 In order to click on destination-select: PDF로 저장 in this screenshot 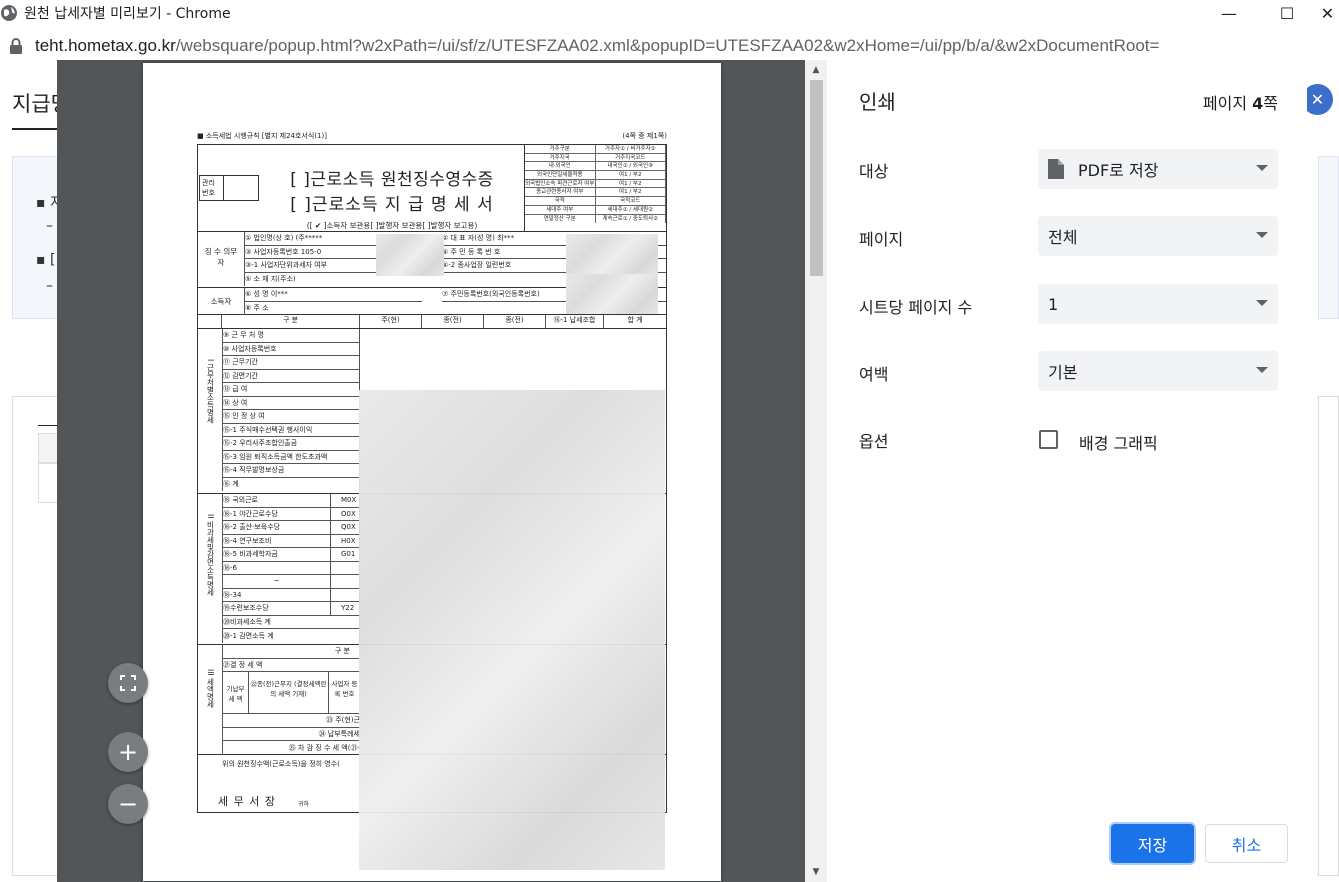, I will do `click(1158, 169)`.